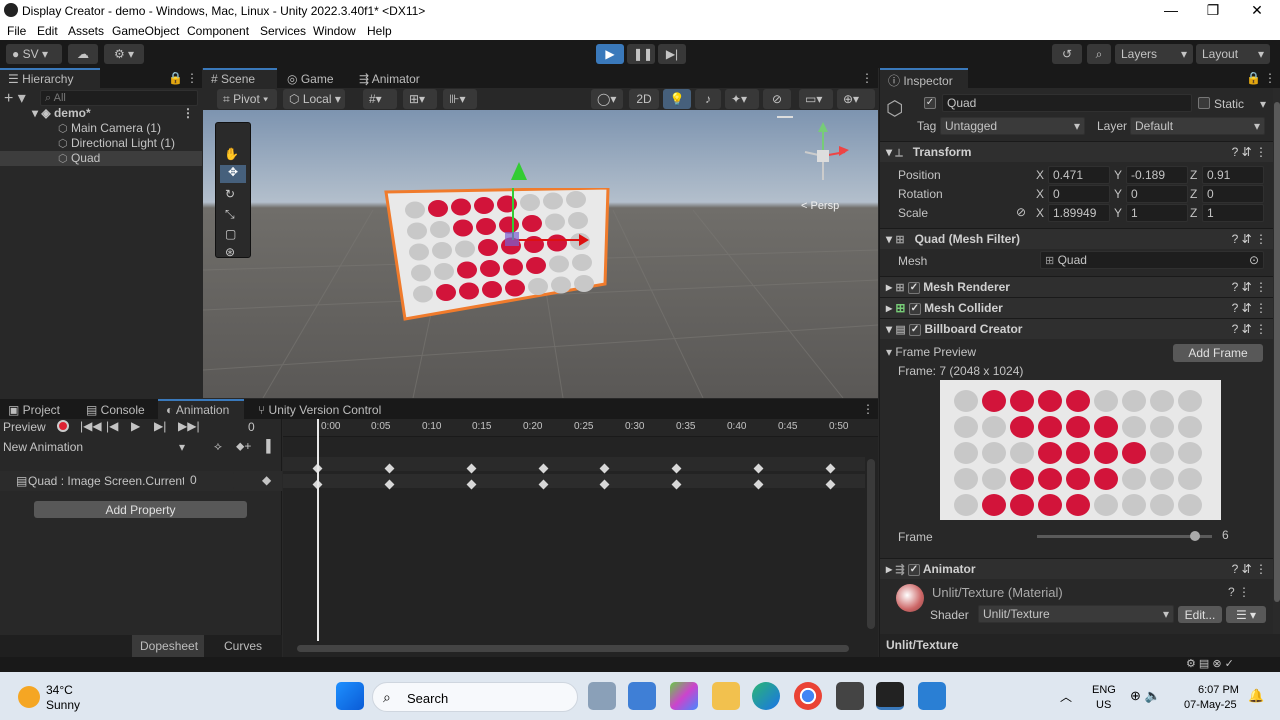 The image size is (1280, 720). What do you see at coordinates (350, 696) in the screenshot?
I see `start-icon` at bounding box center [350, 696].